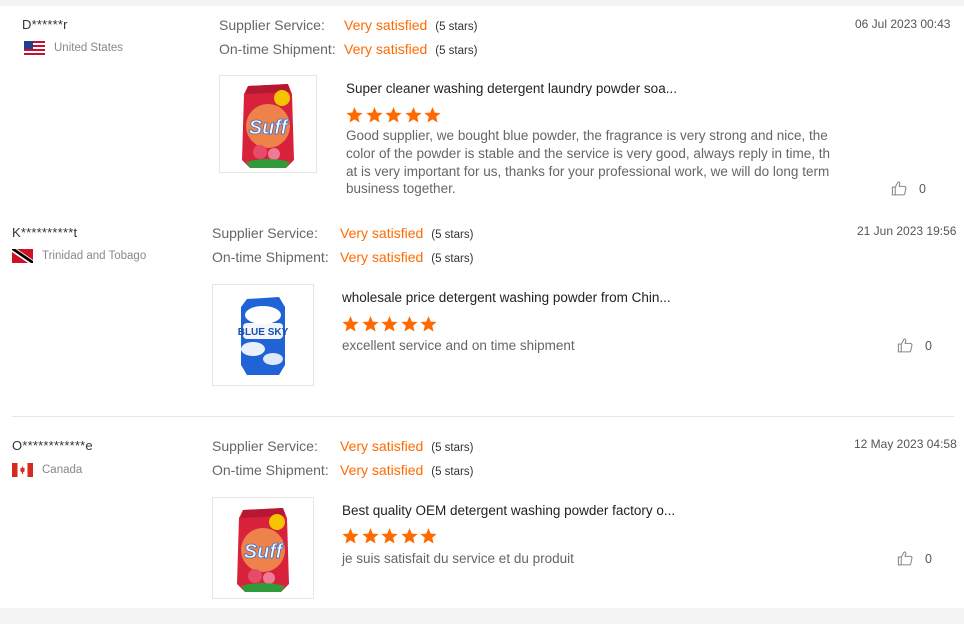 Image resolution: width=964 pixels, height=624 pixels. What do you see at coordinates (94, 256) in the screenshot?
I see `country-name: Trinidad and Tobago` at bounding box center [94, 256].